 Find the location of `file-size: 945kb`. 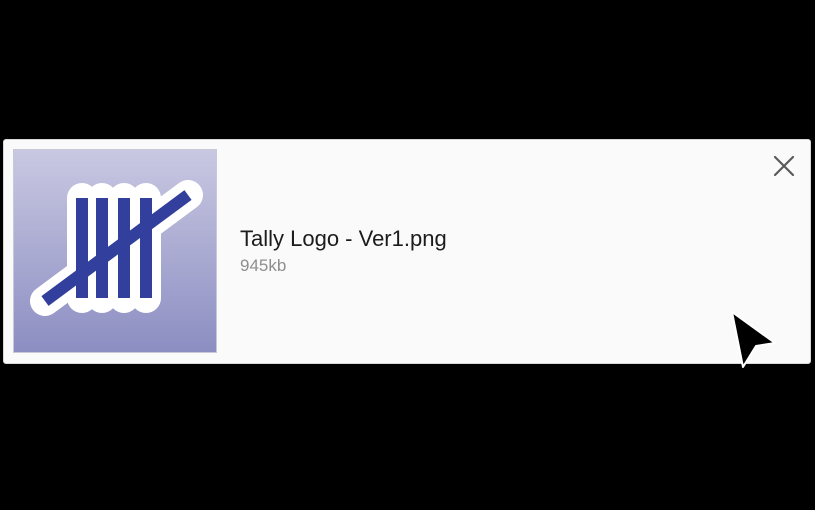

file-size: 945kb is located at coordinates (263, 265).